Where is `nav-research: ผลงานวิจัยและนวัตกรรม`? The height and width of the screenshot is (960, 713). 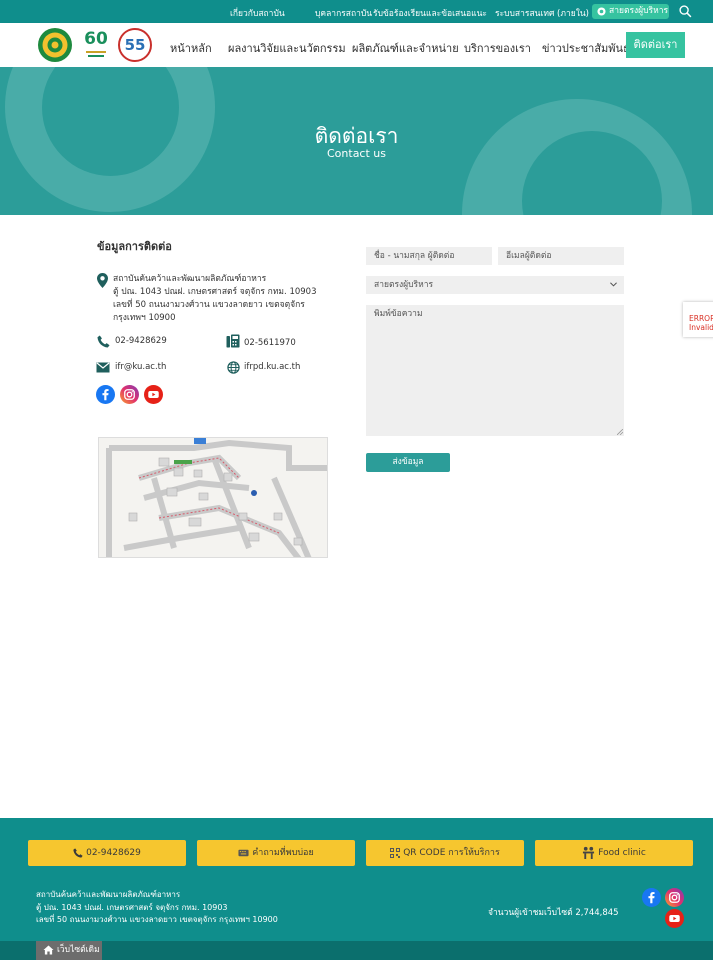 nav-research: ผลงานวิจัยและนวัตกรรม is located at coordinates (287, 48).